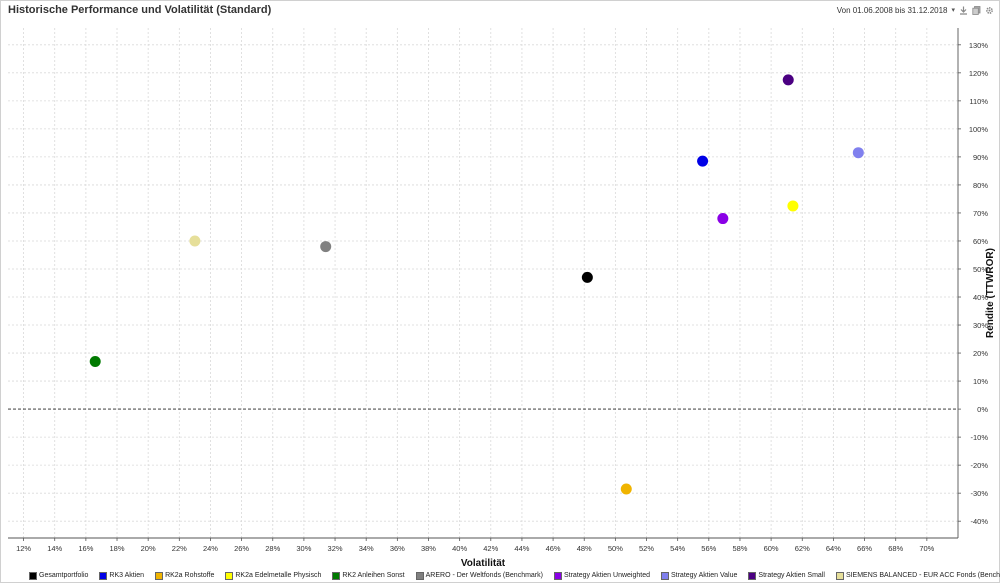 This screenshot has height=583, width=1000. I want to click on x-tick-label: 30%, so click(303, 548).